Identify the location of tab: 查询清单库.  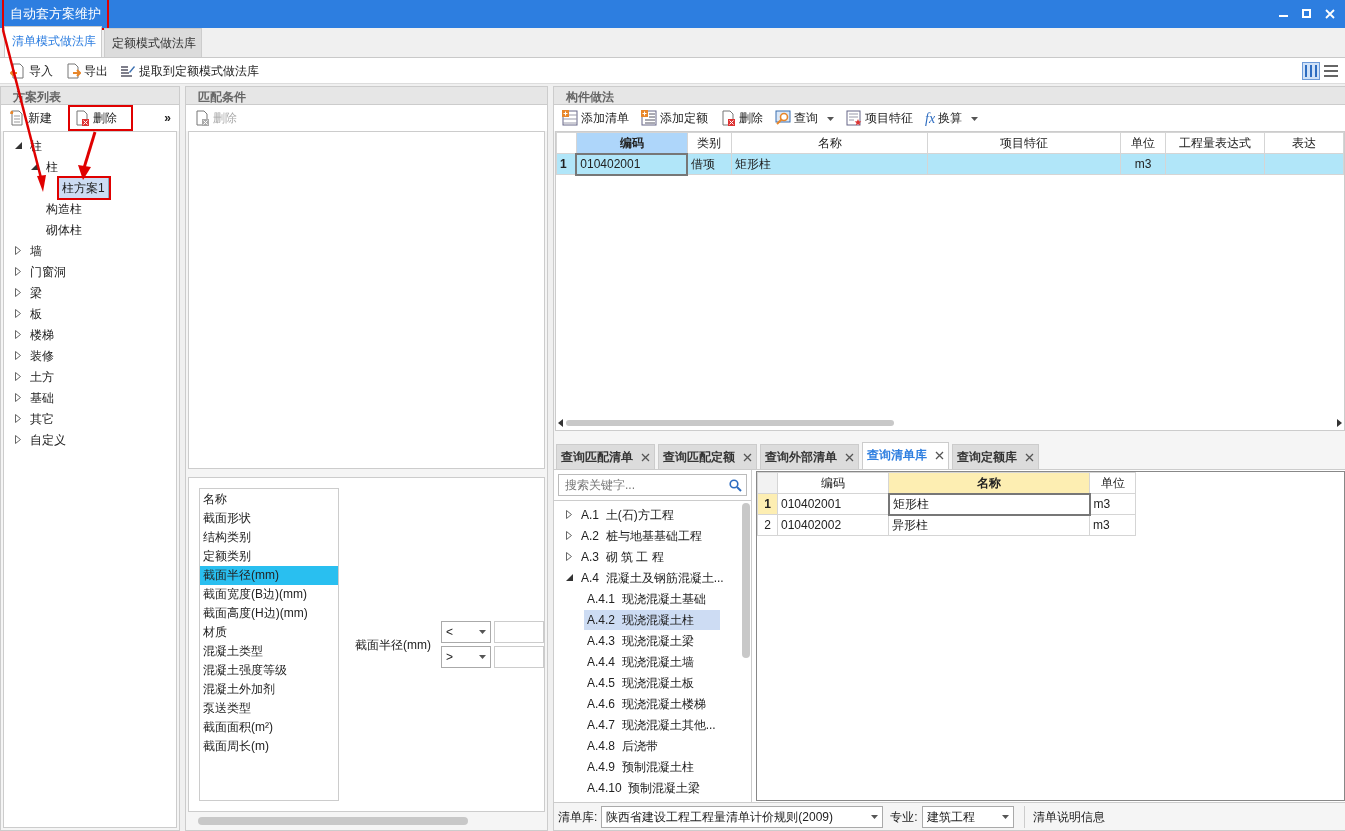
(905, 455).